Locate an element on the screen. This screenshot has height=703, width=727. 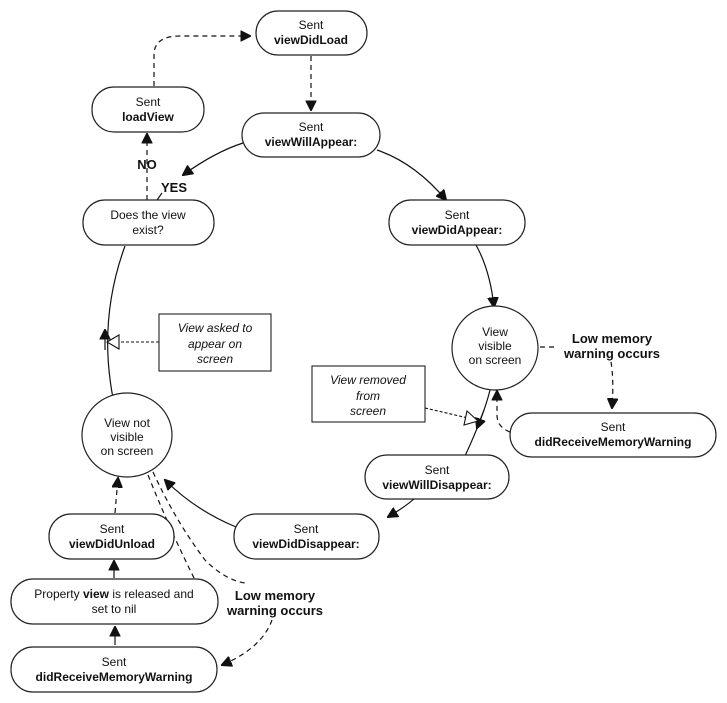
node-viewwilldisappear: Sent viewWillDisappear: is located at coordinates (437, 477).